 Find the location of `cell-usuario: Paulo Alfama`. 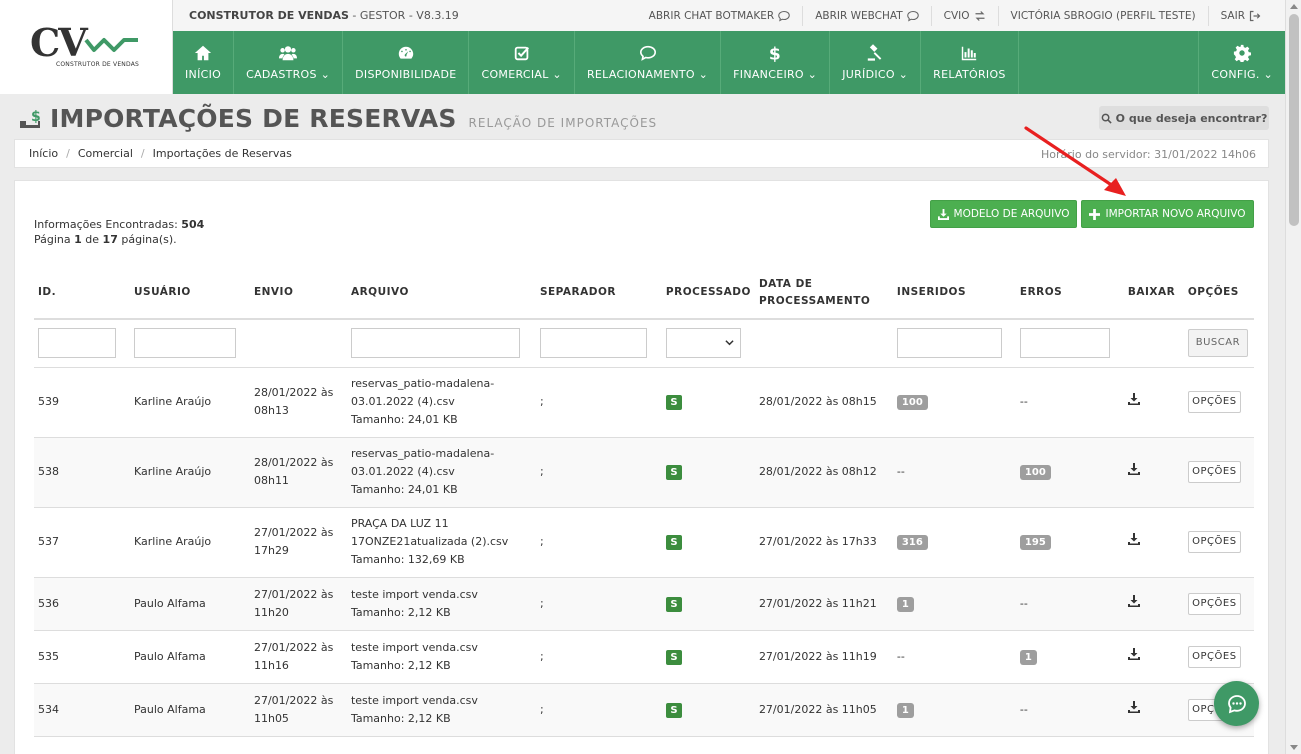

cell-usuario: Paulo Alfama is located at coordinates (189, 604).